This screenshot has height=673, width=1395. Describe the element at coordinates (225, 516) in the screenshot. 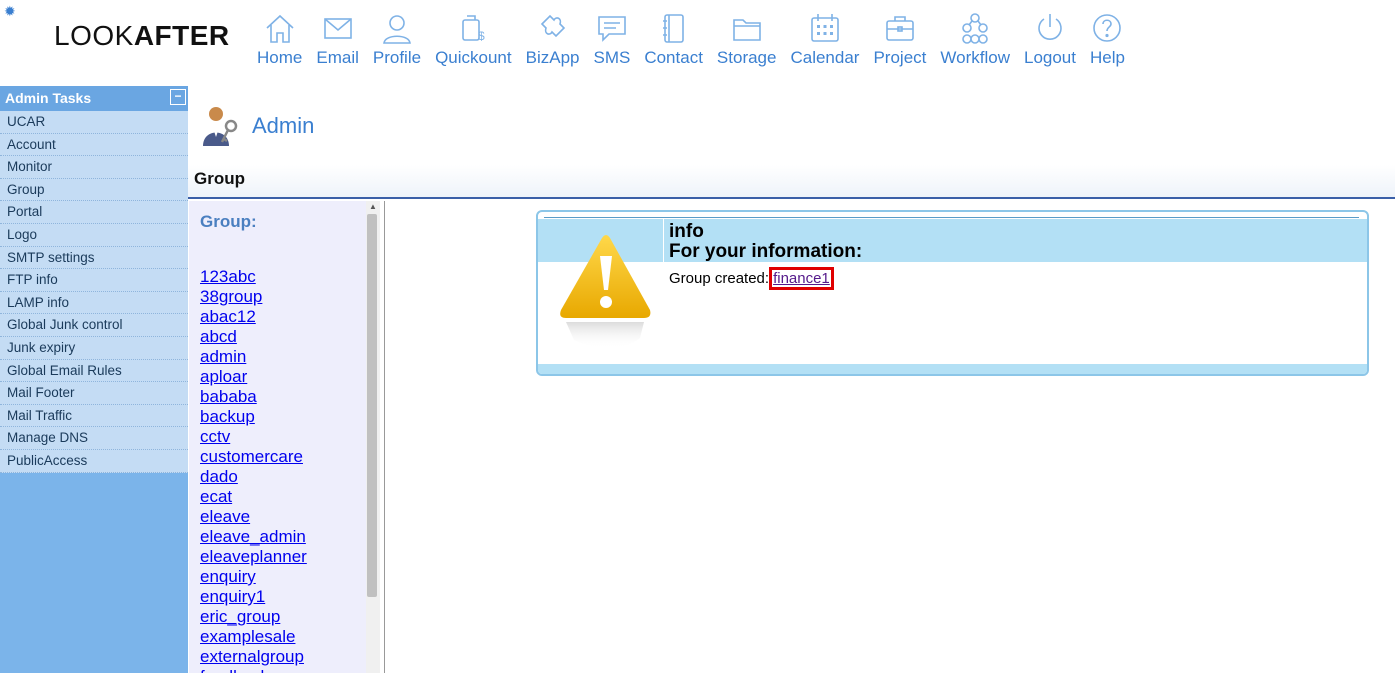

I see `group-link: eleave` at that location.